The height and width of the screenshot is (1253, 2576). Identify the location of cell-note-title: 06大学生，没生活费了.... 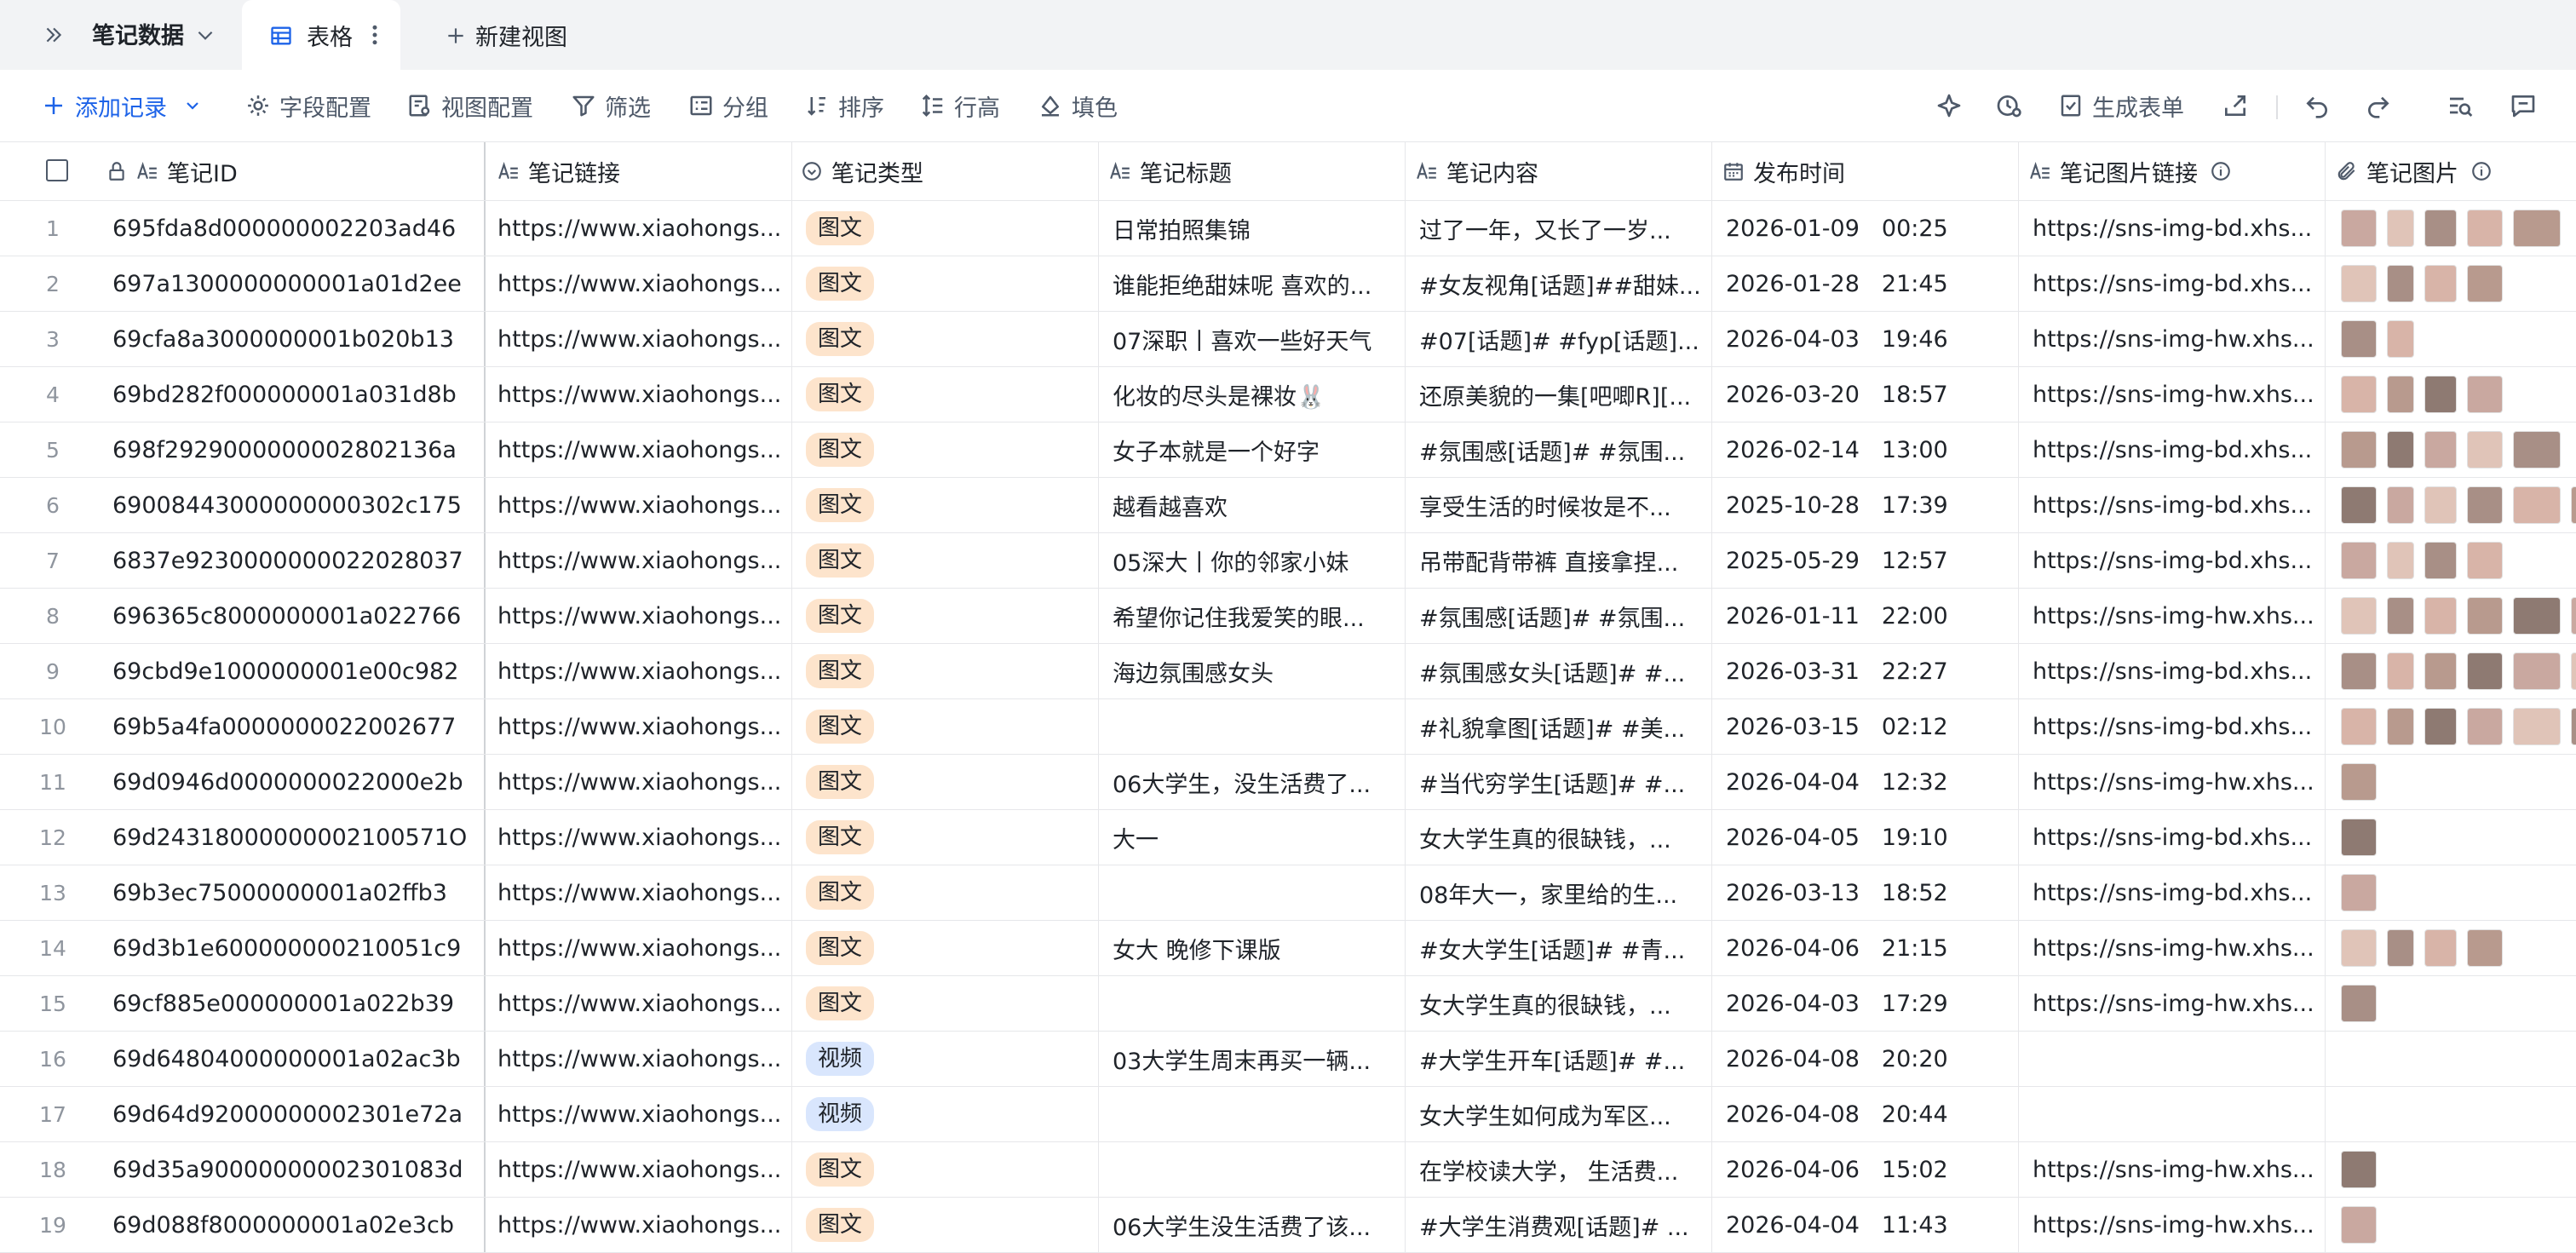
(1253, 782).